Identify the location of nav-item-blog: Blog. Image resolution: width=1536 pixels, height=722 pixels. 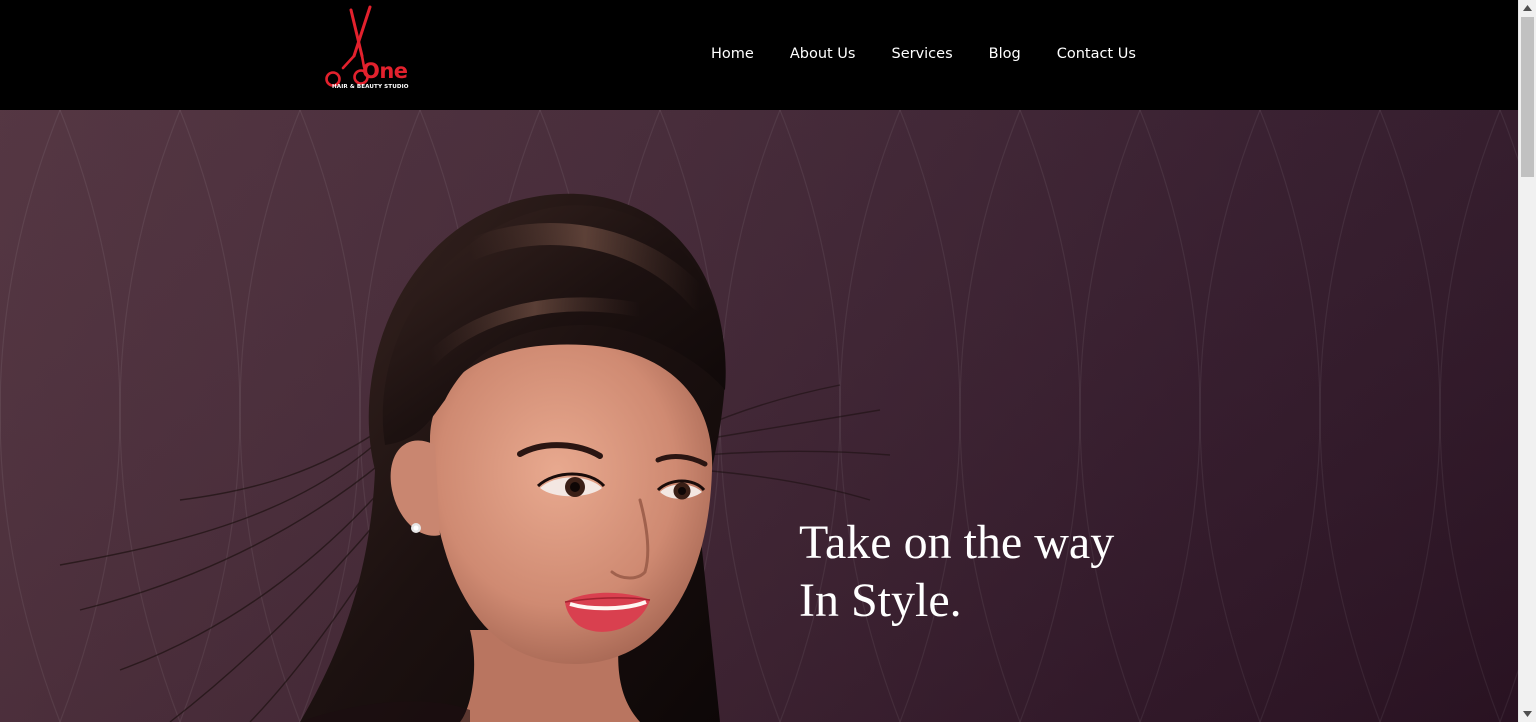
(1005, 54).